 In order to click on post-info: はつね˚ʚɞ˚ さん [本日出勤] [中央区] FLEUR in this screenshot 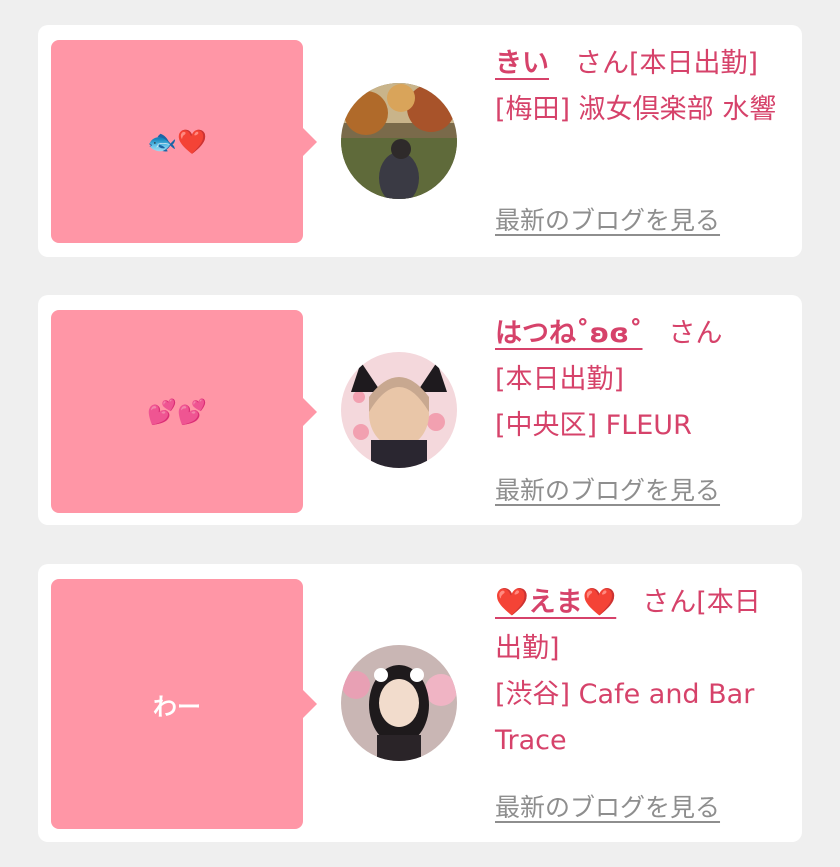, I will do `click(640, 380)`.